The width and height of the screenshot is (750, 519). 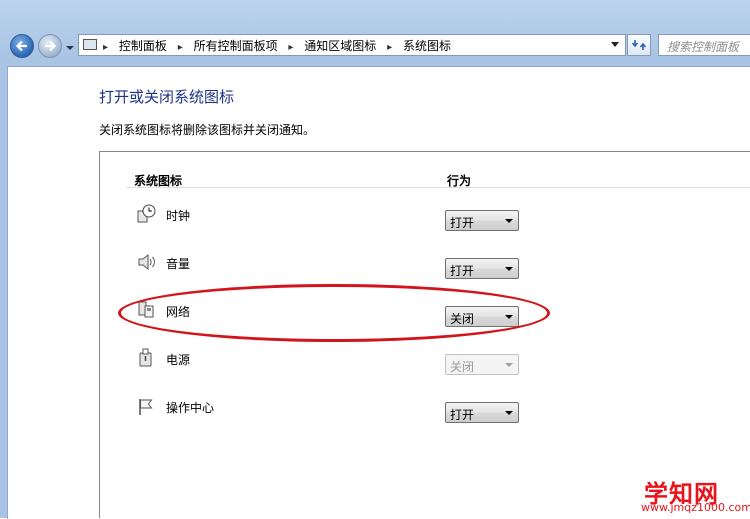 What do you see at coordinates (236, 46) in the screenshot?
I see `breadcrumb-all-items: 所有控制面板项` at bounding box center [236, 46].